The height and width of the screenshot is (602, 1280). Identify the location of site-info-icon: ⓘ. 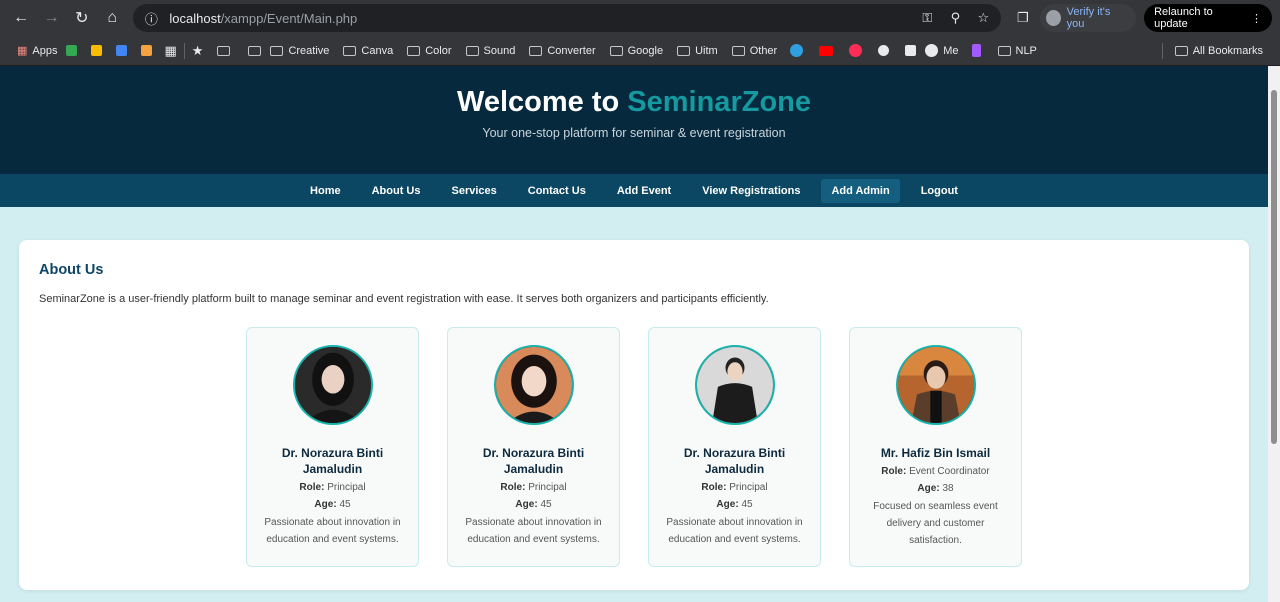
(151, 18).